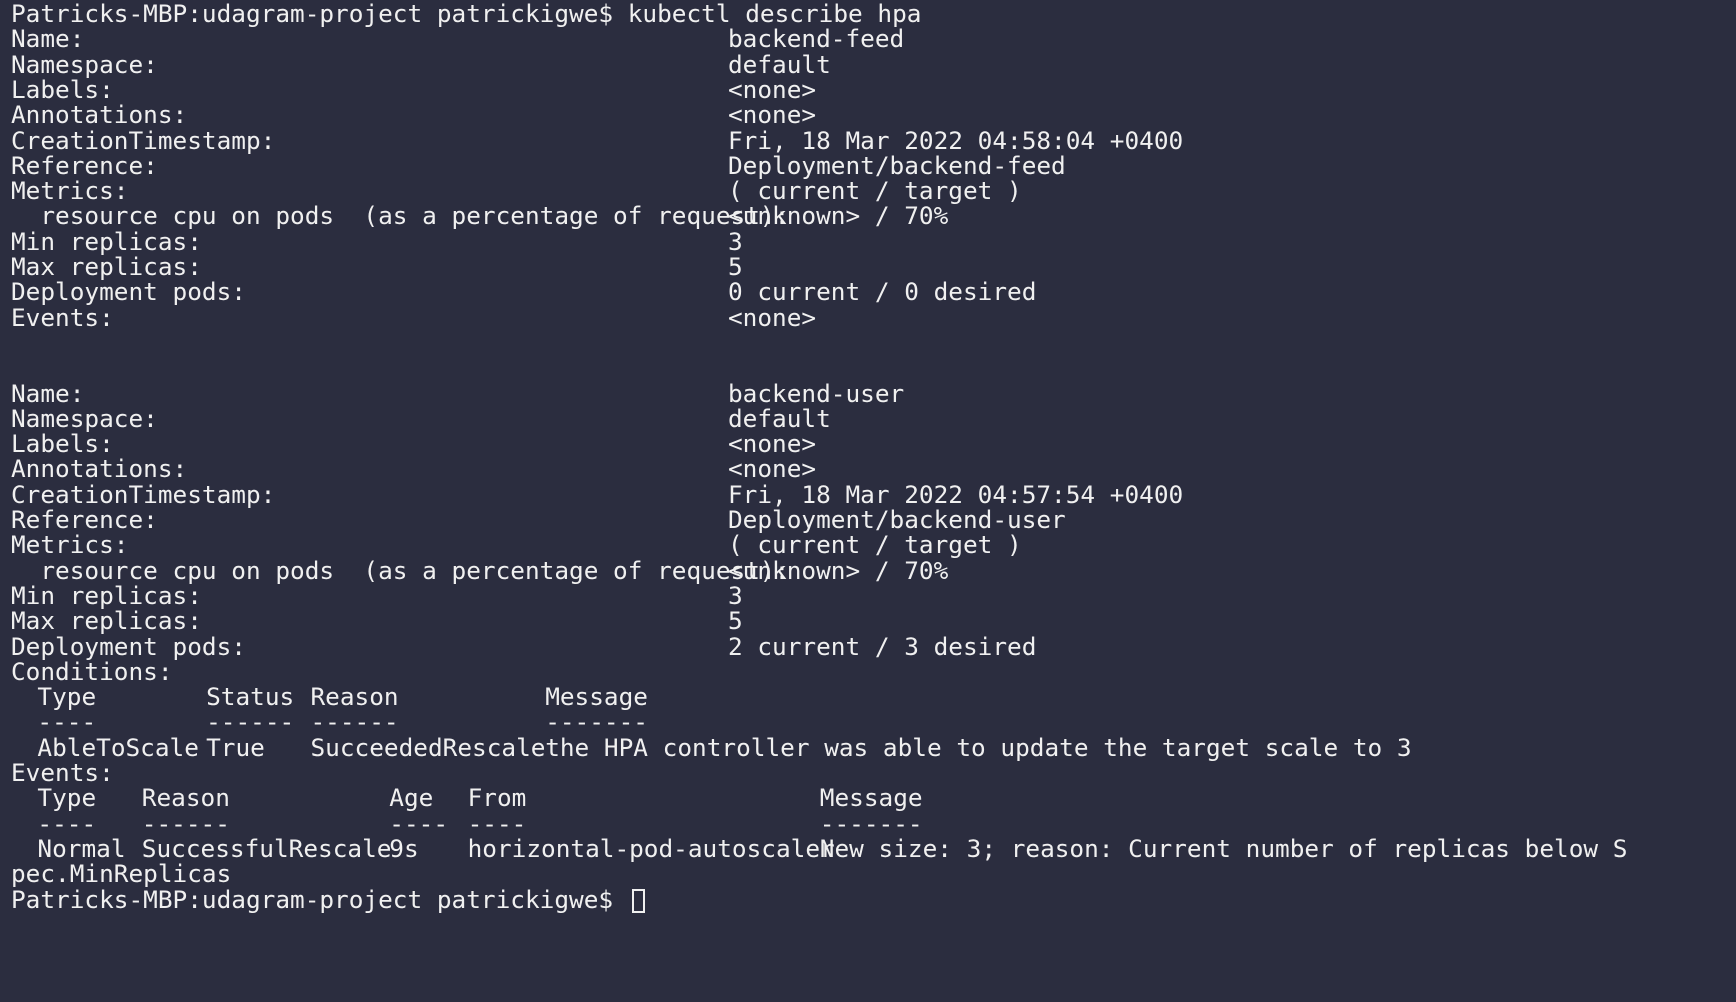  I want to click on event-age: 9s, so click(404, 848).